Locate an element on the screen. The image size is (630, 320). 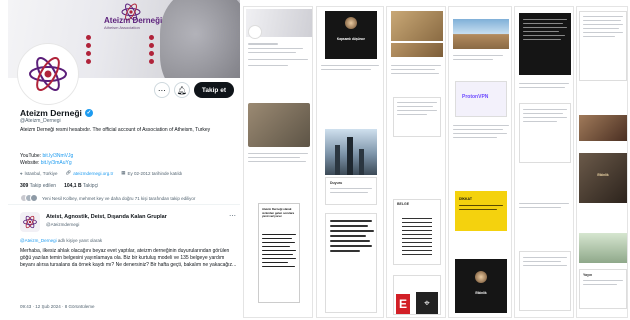
location-item: ⌖ İstanbul, Türkiye is located at coordinates (39, 173).